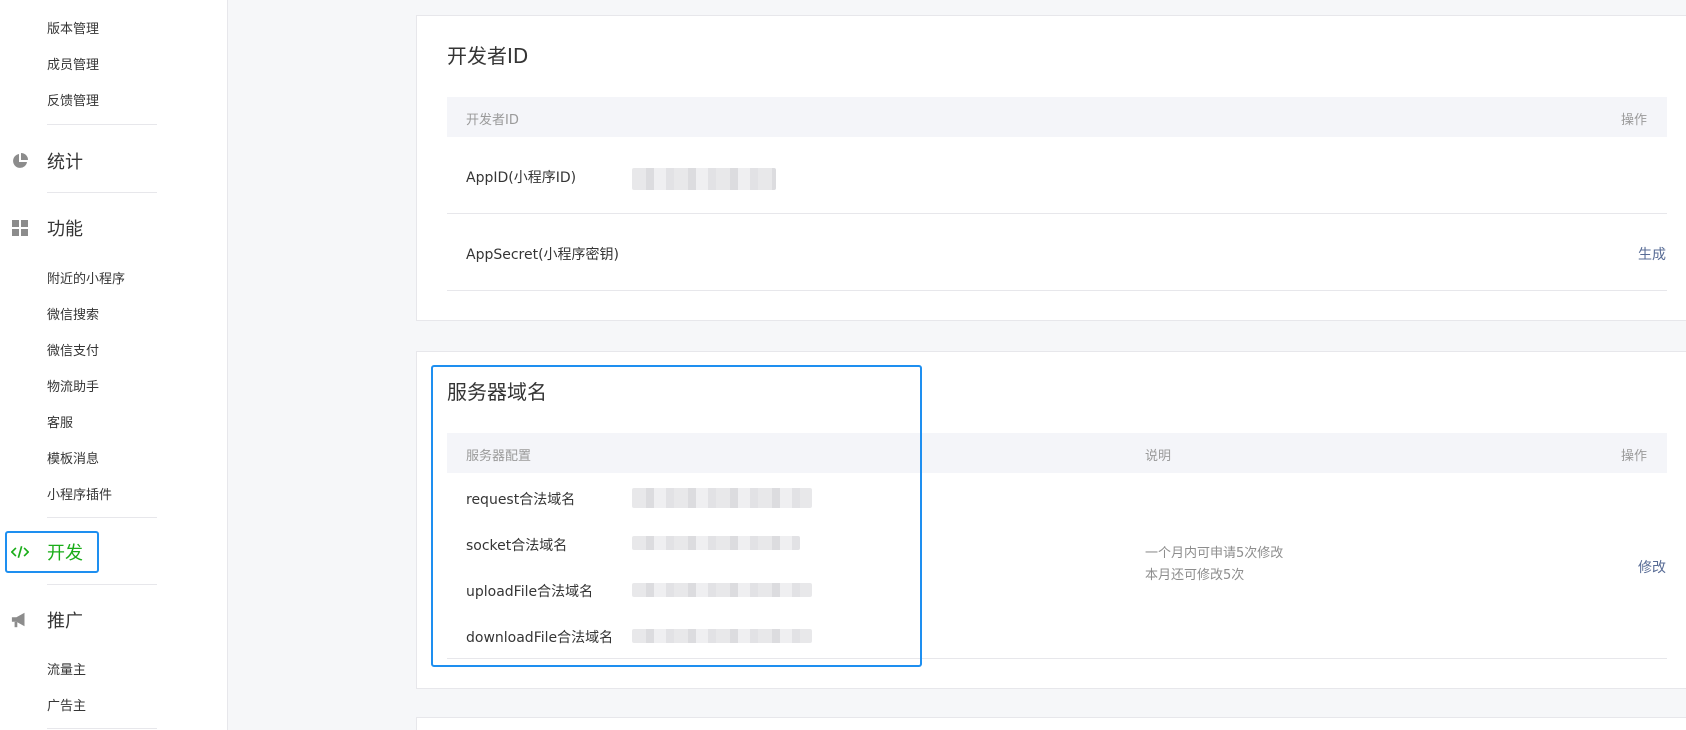 The image size is (1686, 730). Describe the element at coordinates (1051, 723) in the screenshot. I see `next-card` at that location.